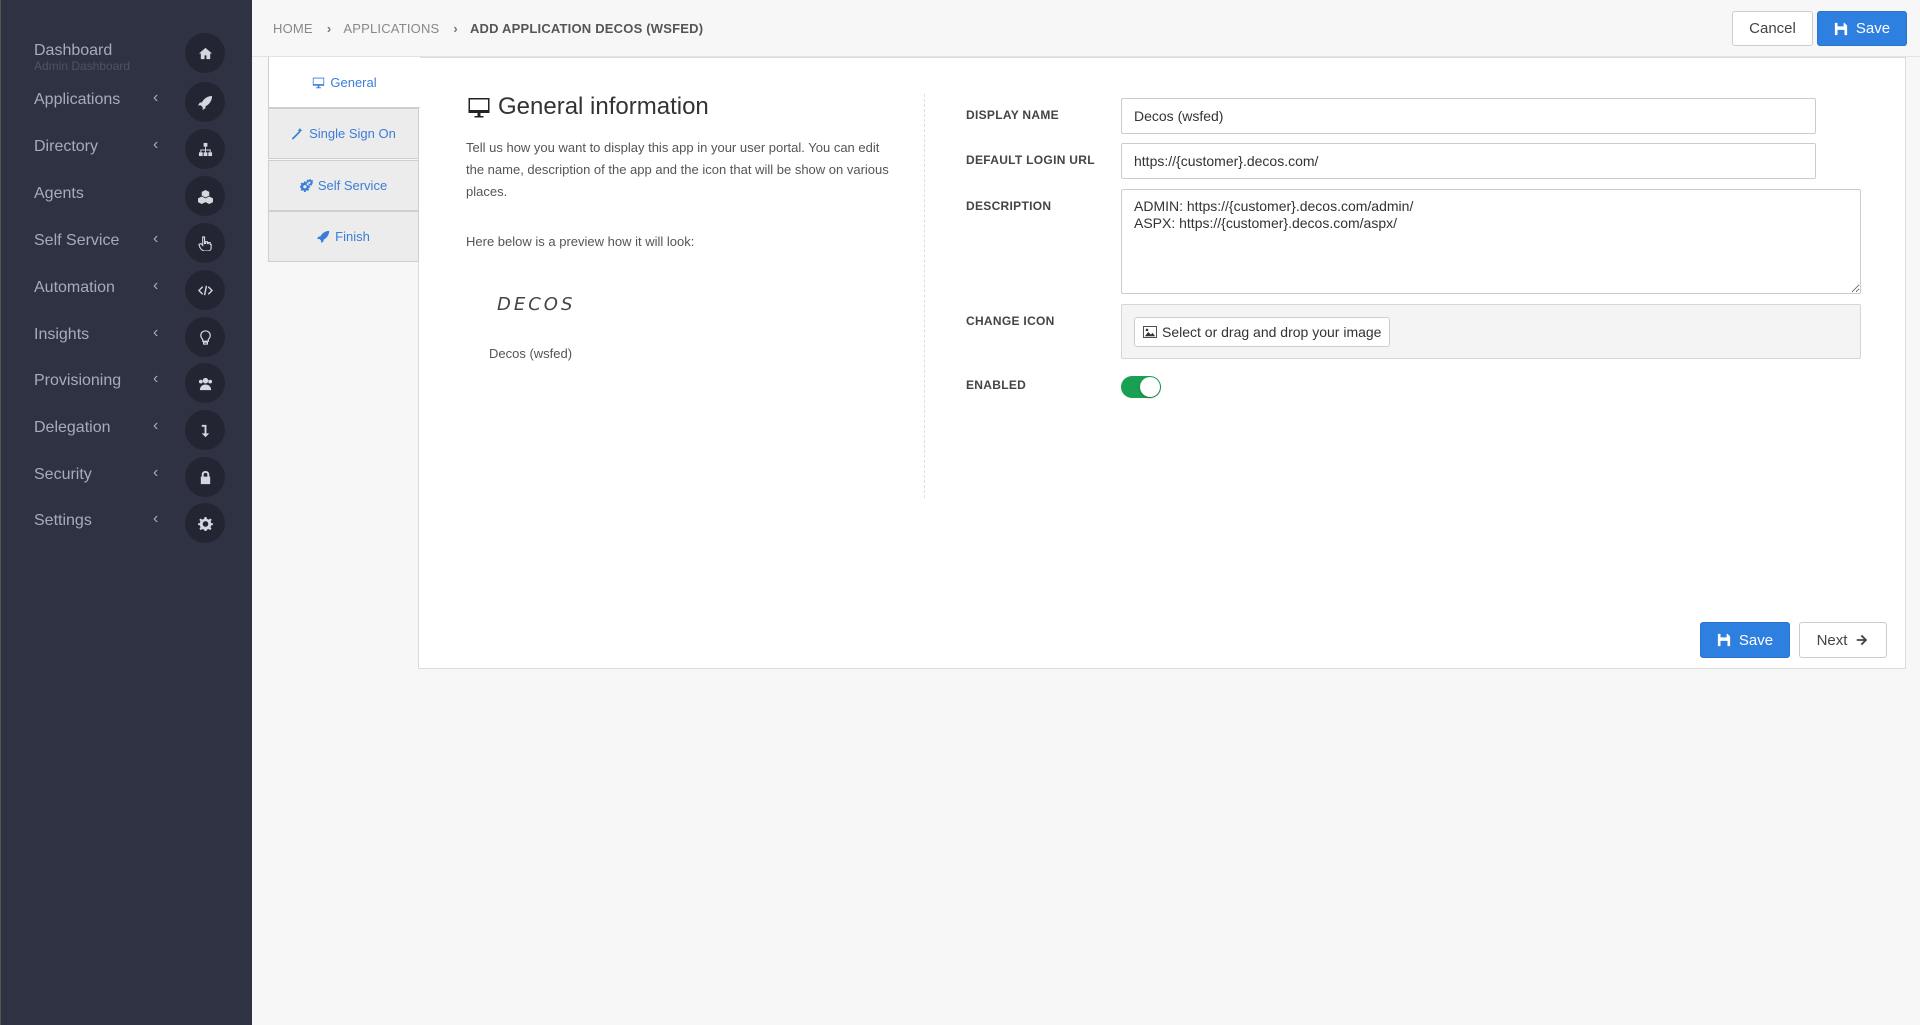 This screenshot has width=1920, height=1025. Describe the element at coordinates (924, 296) in the screenshot. I see `column-divider` at that location.